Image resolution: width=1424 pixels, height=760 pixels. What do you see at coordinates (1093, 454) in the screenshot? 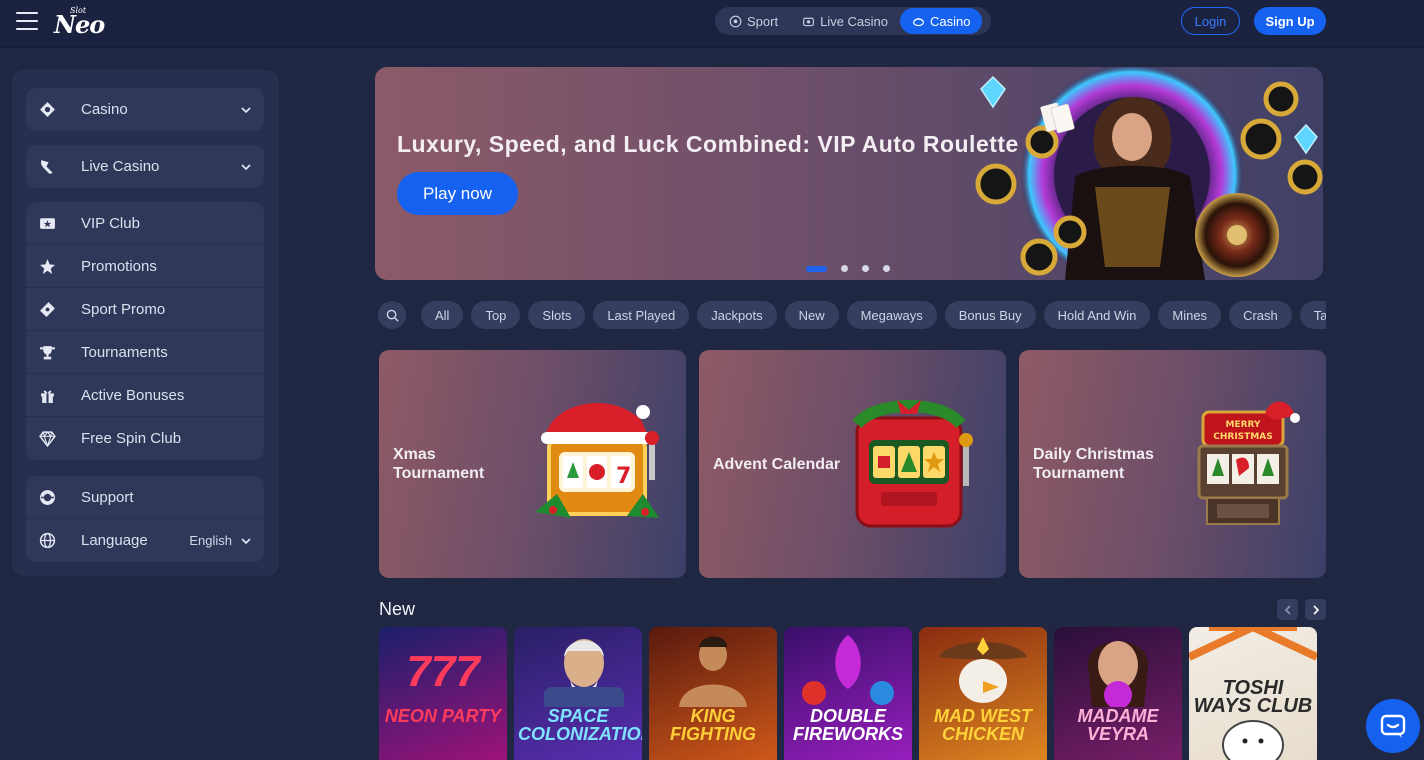
I see `card-title-line1: Daily Christmas` at bounding box center [1093, 454].